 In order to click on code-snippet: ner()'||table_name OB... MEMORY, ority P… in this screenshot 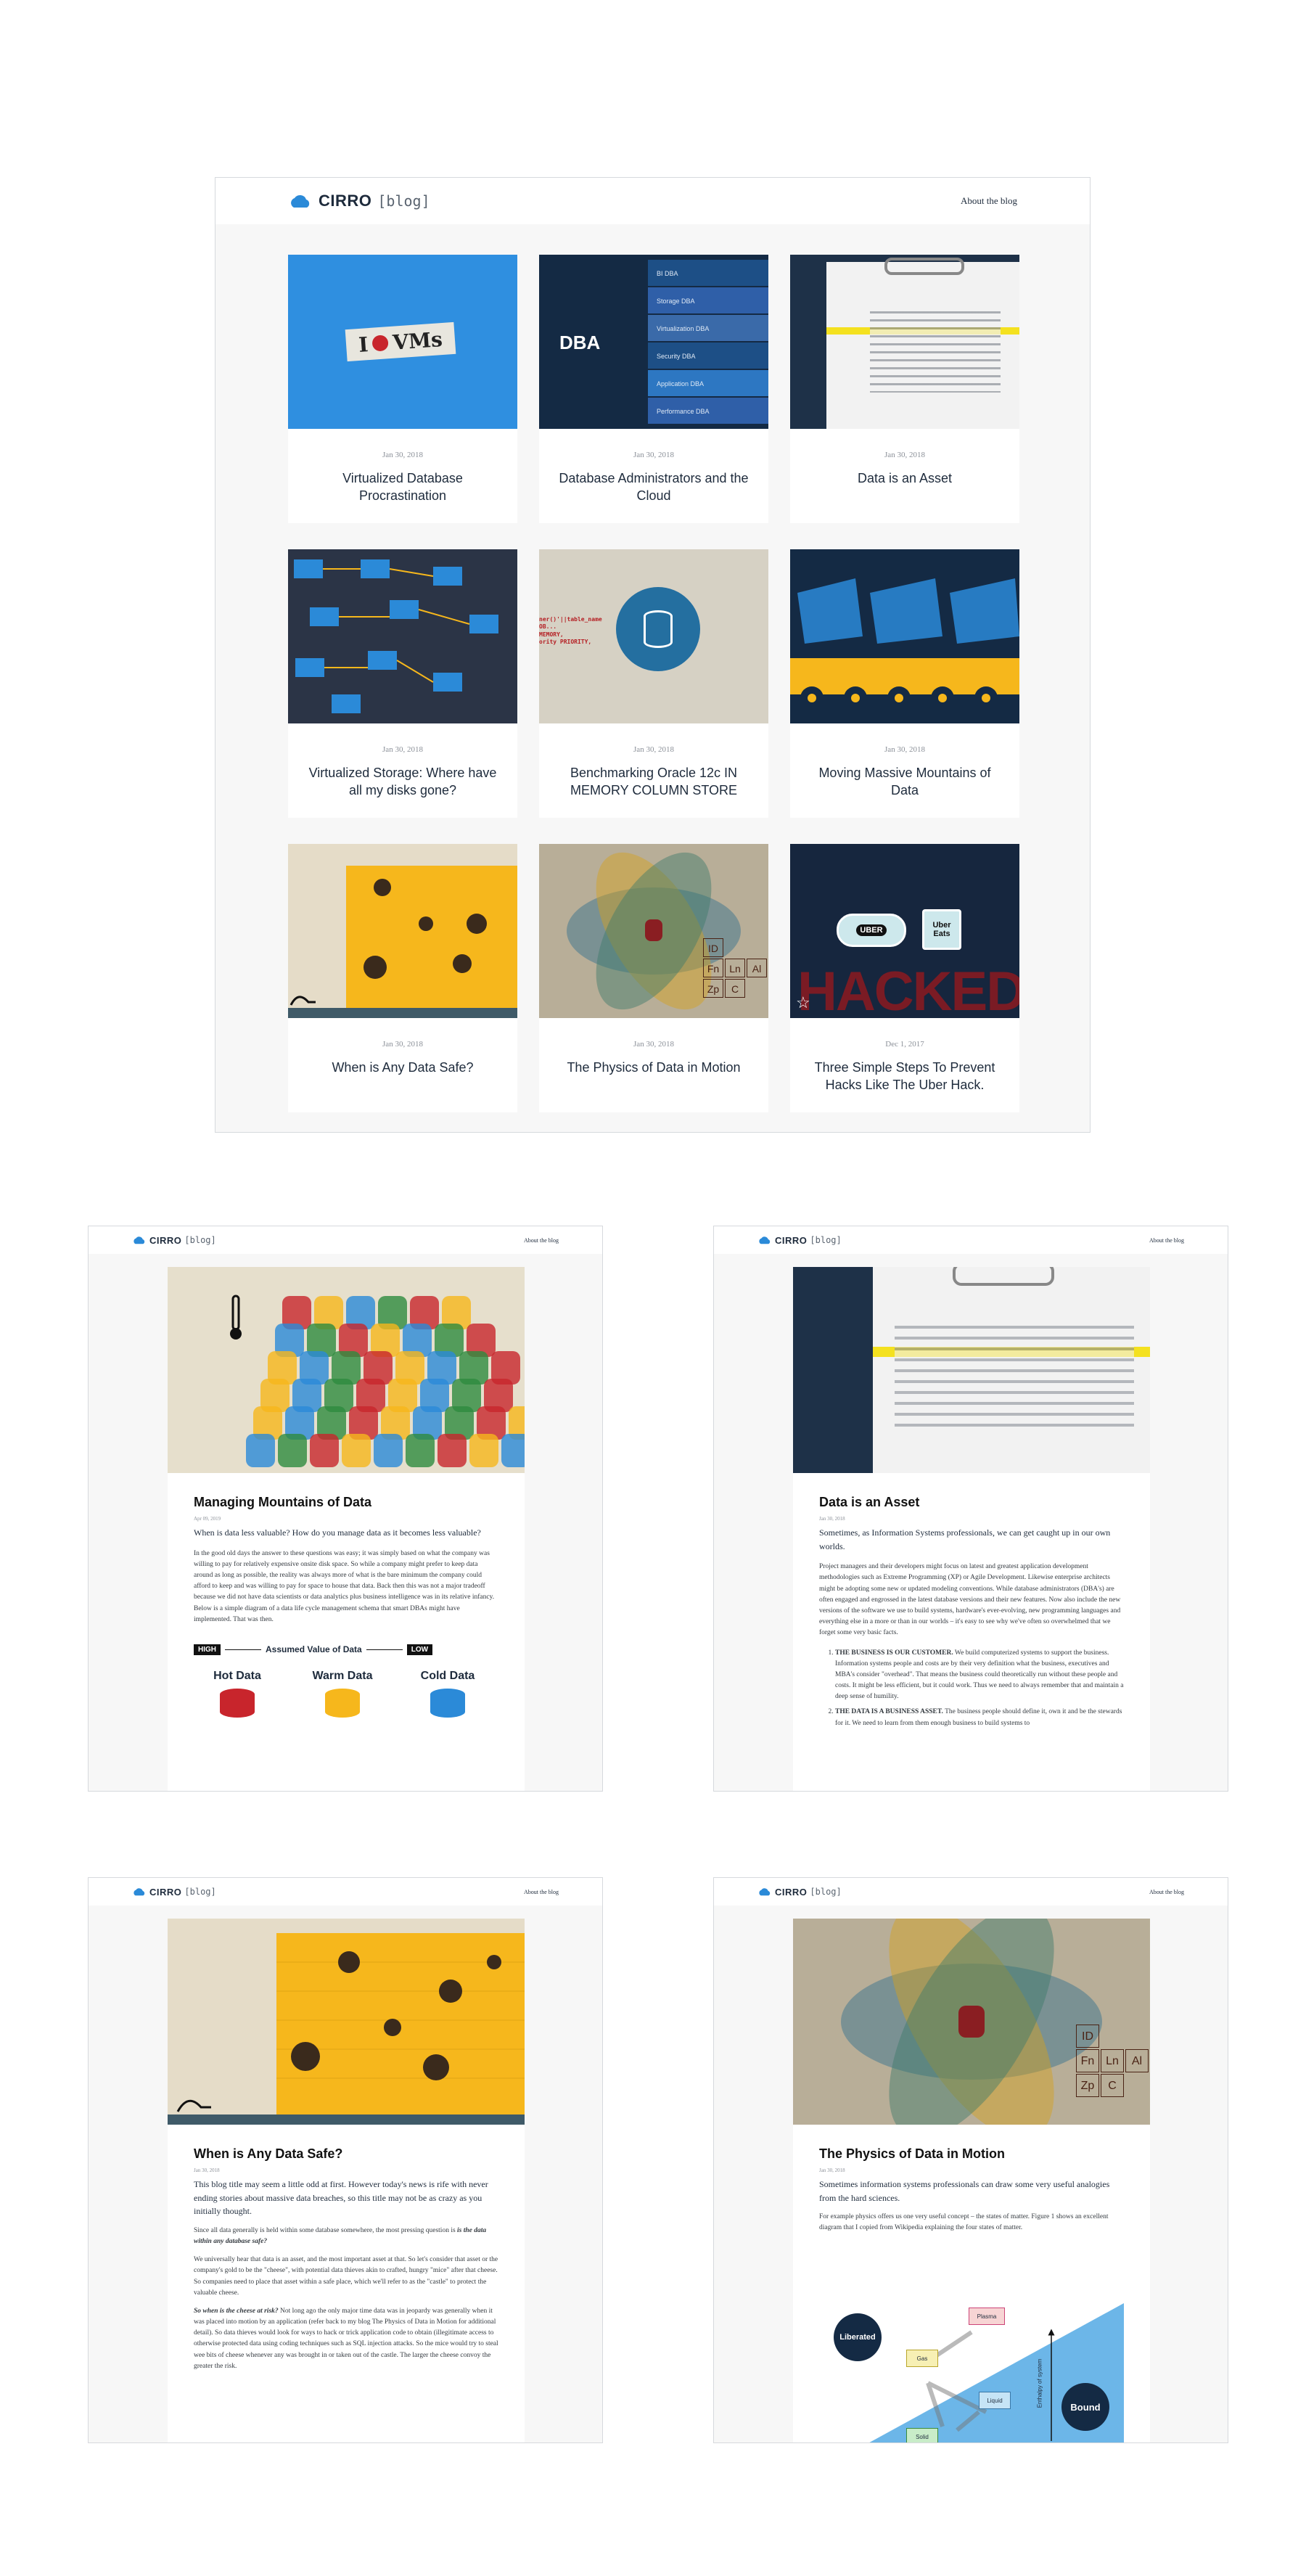, I will do `click(570, 631)`.